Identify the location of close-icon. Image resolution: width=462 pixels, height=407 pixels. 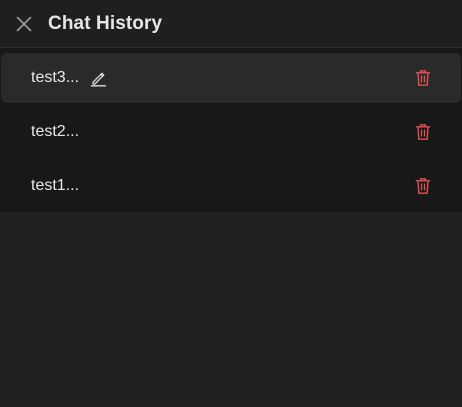
(24, 23).